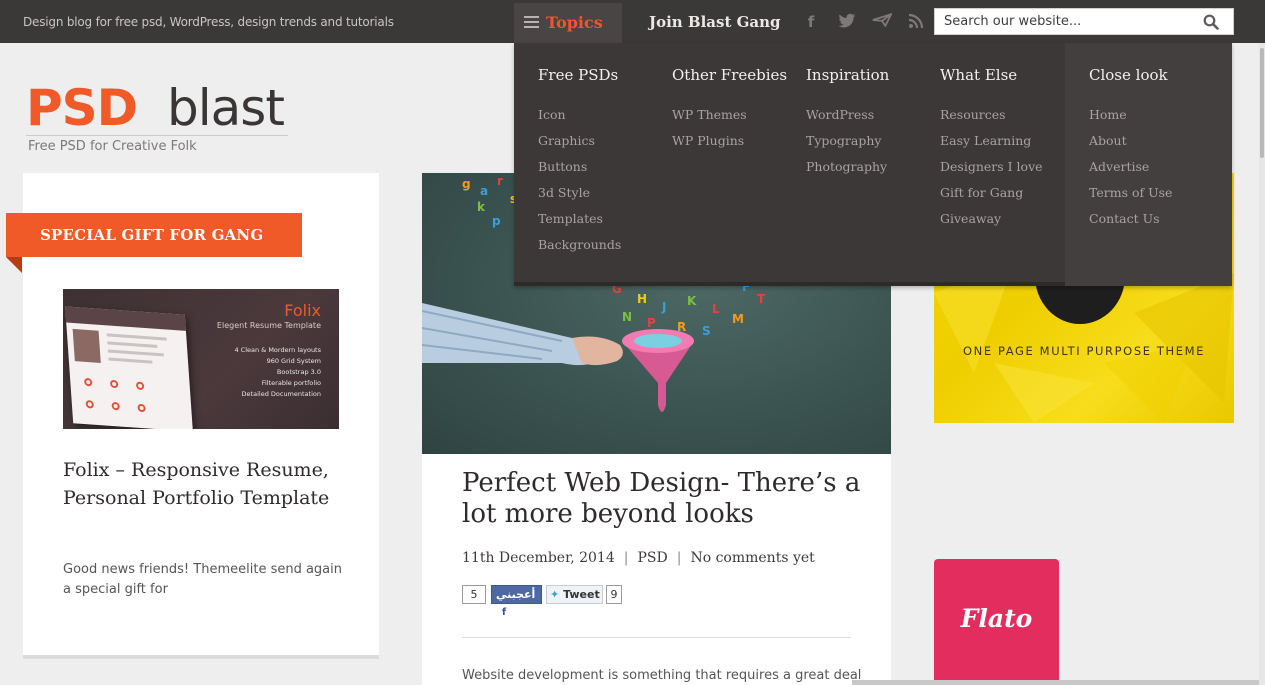 The height and width of the screenshot is (685, 1265). Describe the element at coordinates (298, 372) in the screenshot. I see `folix-feature: Bootstrap 3.0` at that location.